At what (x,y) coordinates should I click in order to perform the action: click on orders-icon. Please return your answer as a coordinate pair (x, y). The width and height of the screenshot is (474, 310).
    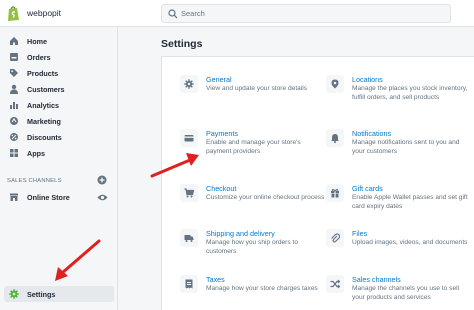
    Looking at the image, I should click on (14, 57).